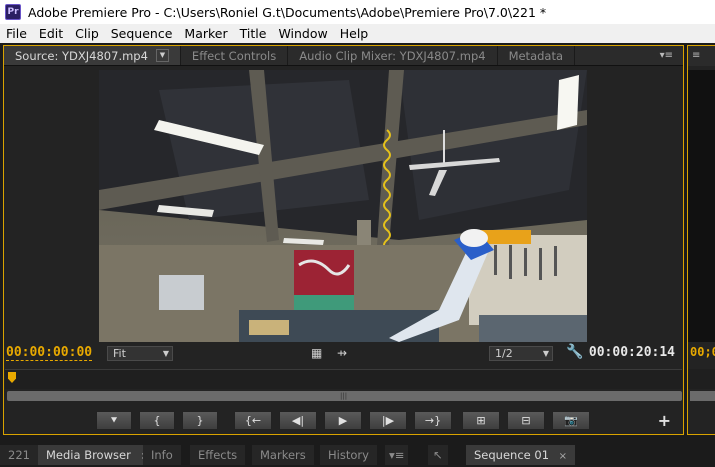  What do you see at coordinates (702, 352) in the screenshot?
I see `program-timecode: 00;0` at bounding box center [702, 352].